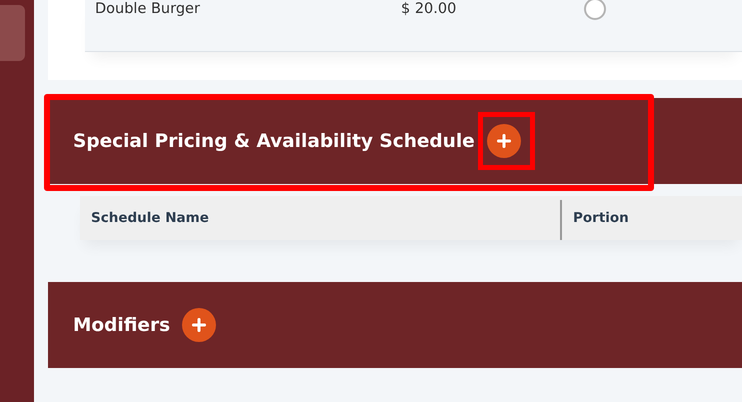 This screenshot has width=742, height=402. Describe the element at coordinates (148, 9) in the screenshot. I see `item-name: Double Burger` at that location.